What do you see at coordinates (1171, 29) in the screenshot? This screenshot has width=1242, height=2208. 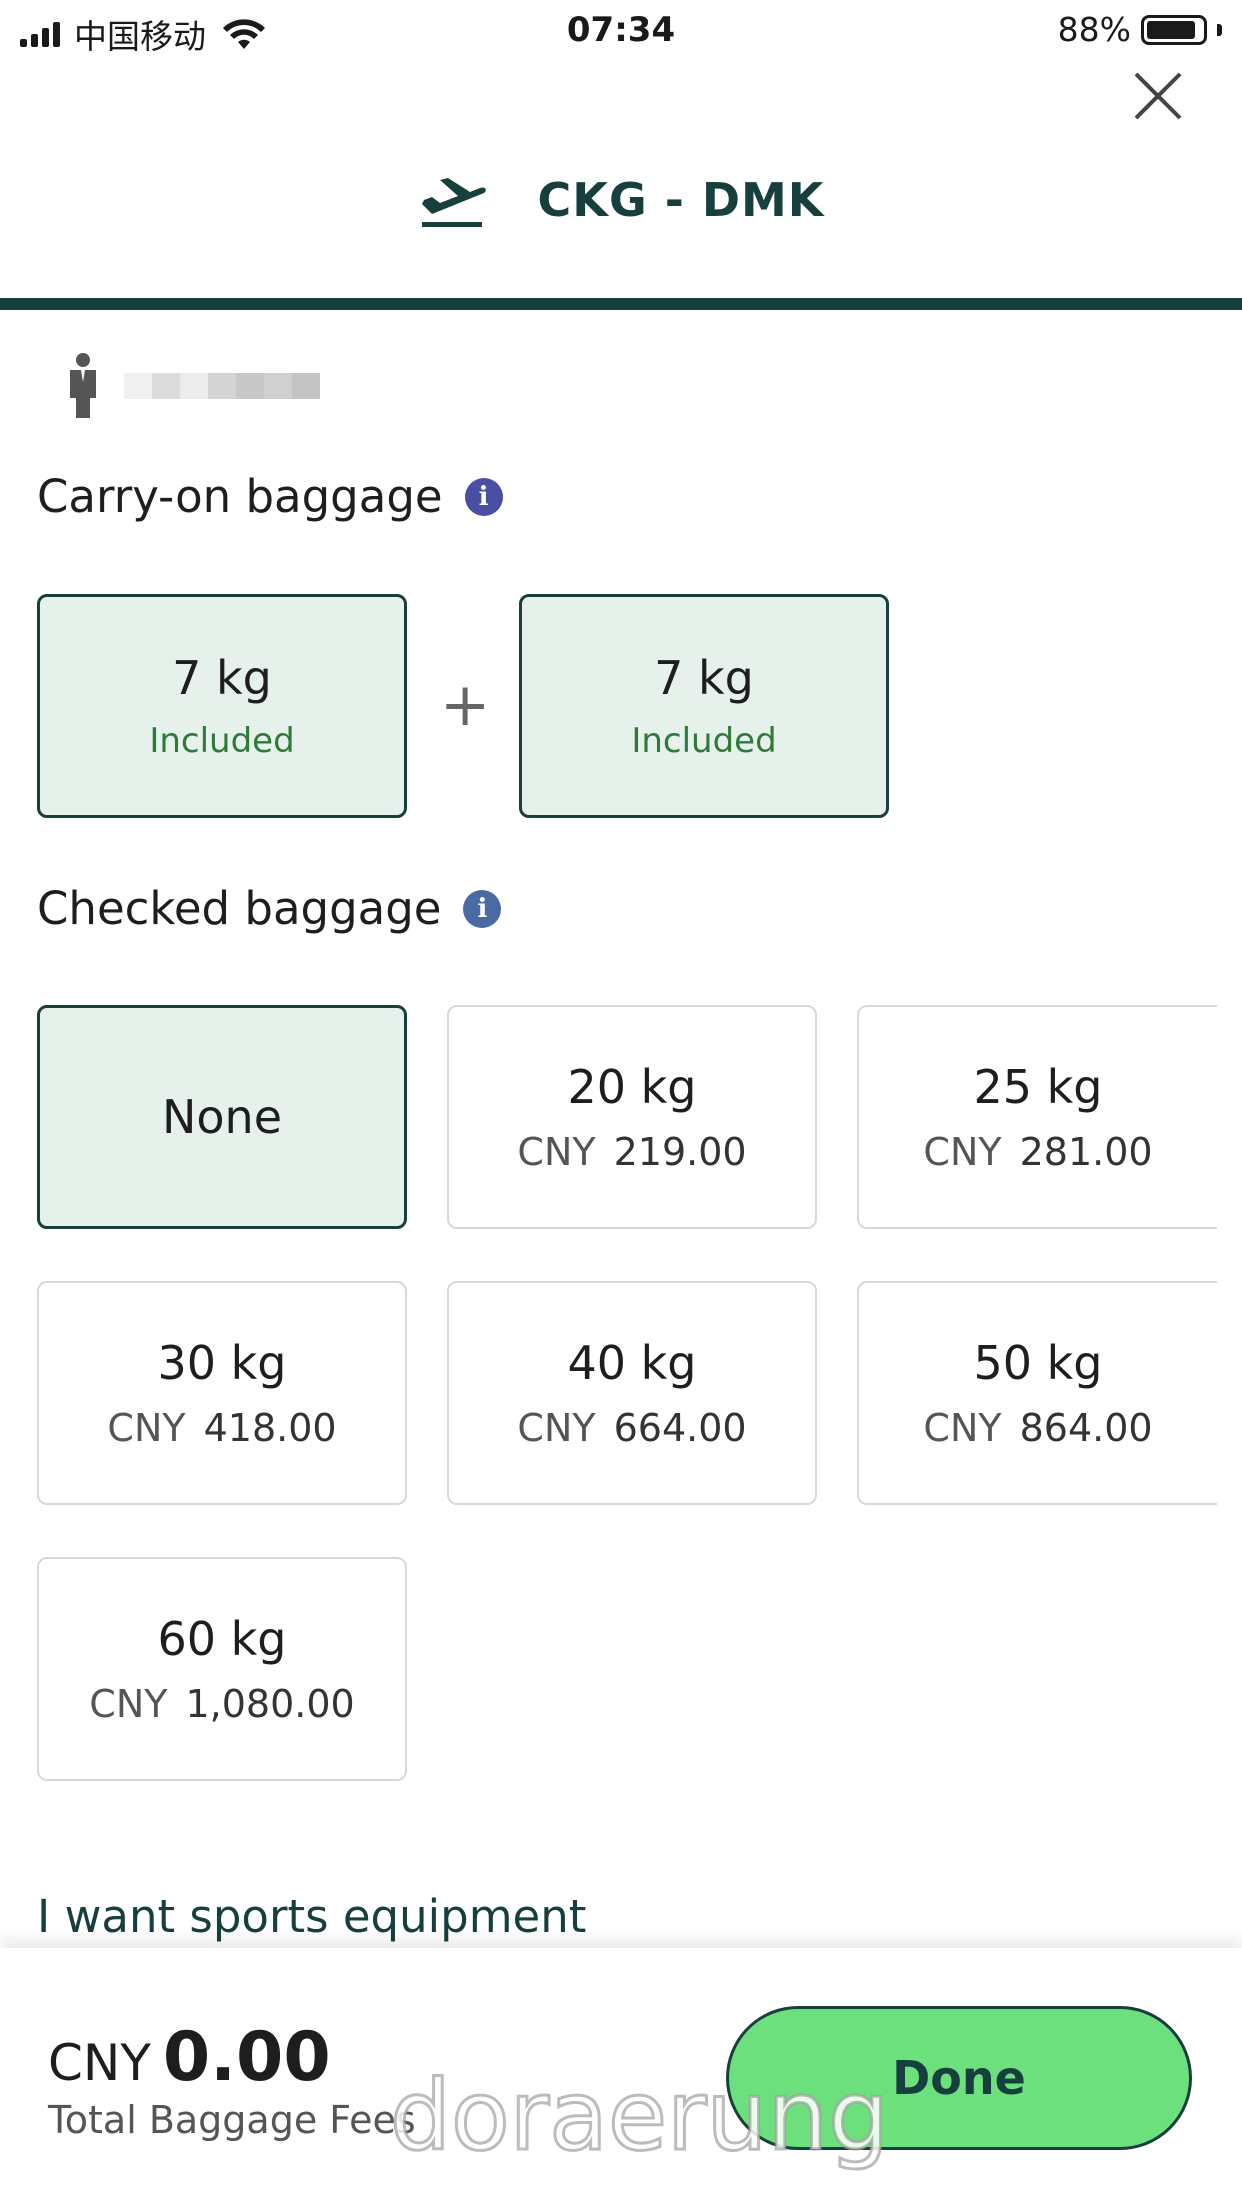 I see `battery-fill` at bounding box center [1171, 29].